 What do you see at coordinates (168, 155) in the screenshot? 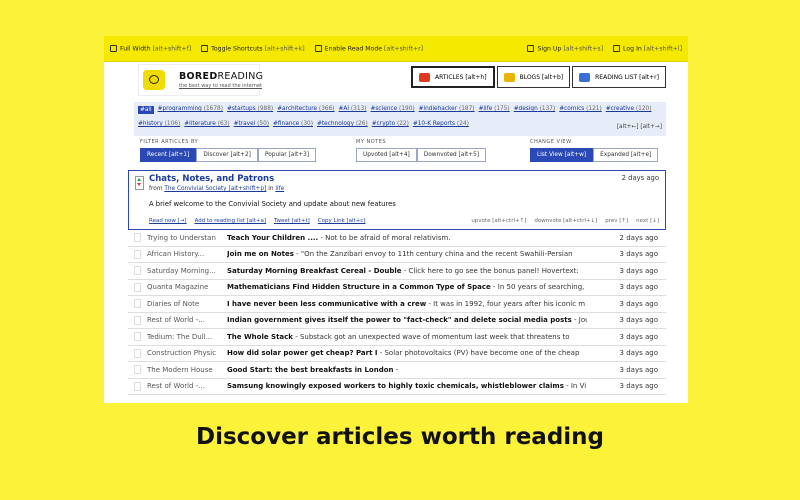
I see `filter-button: Recent [alt+1]` at bounding box center [168, 155].